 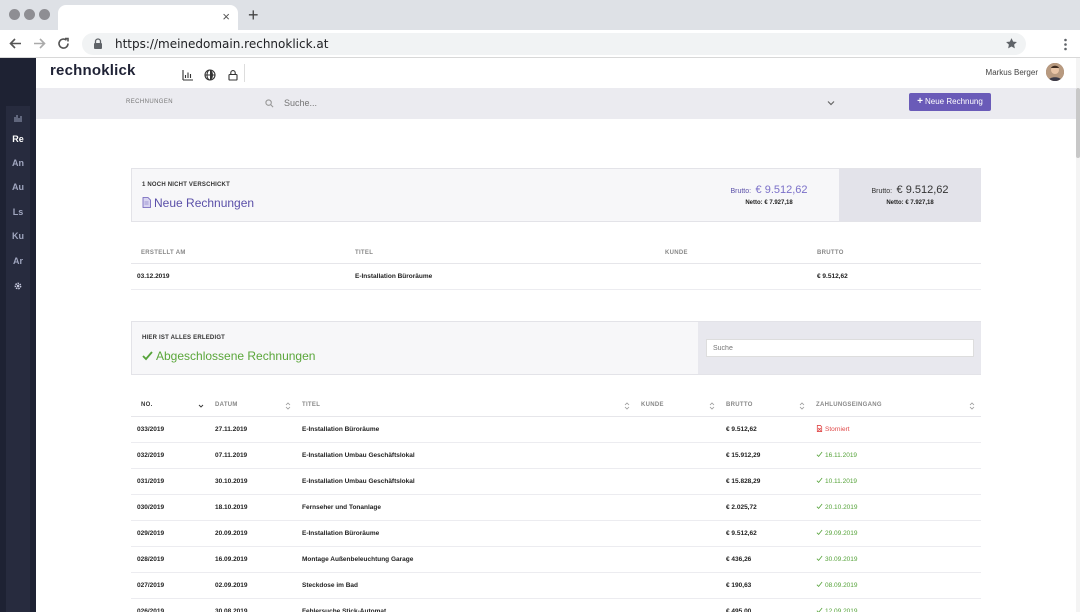 I want to click on forward-icon, so click(x=39, y=43).